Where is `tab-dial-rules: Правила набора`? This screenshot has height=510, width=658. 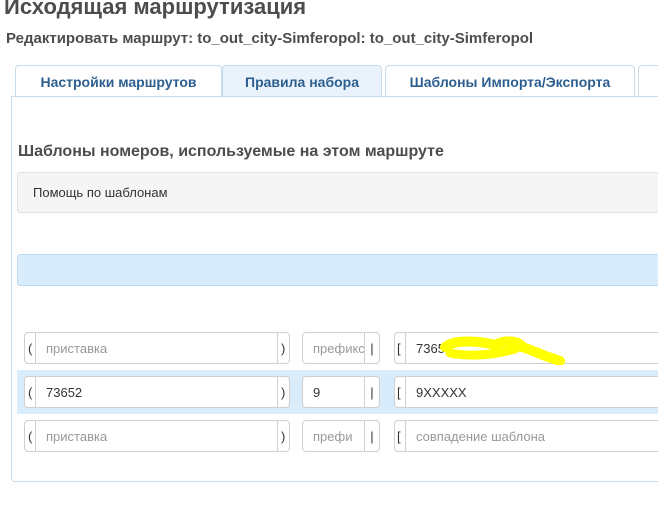 tab-dial-rules: Правила набора is located at coordinates (302, 81).